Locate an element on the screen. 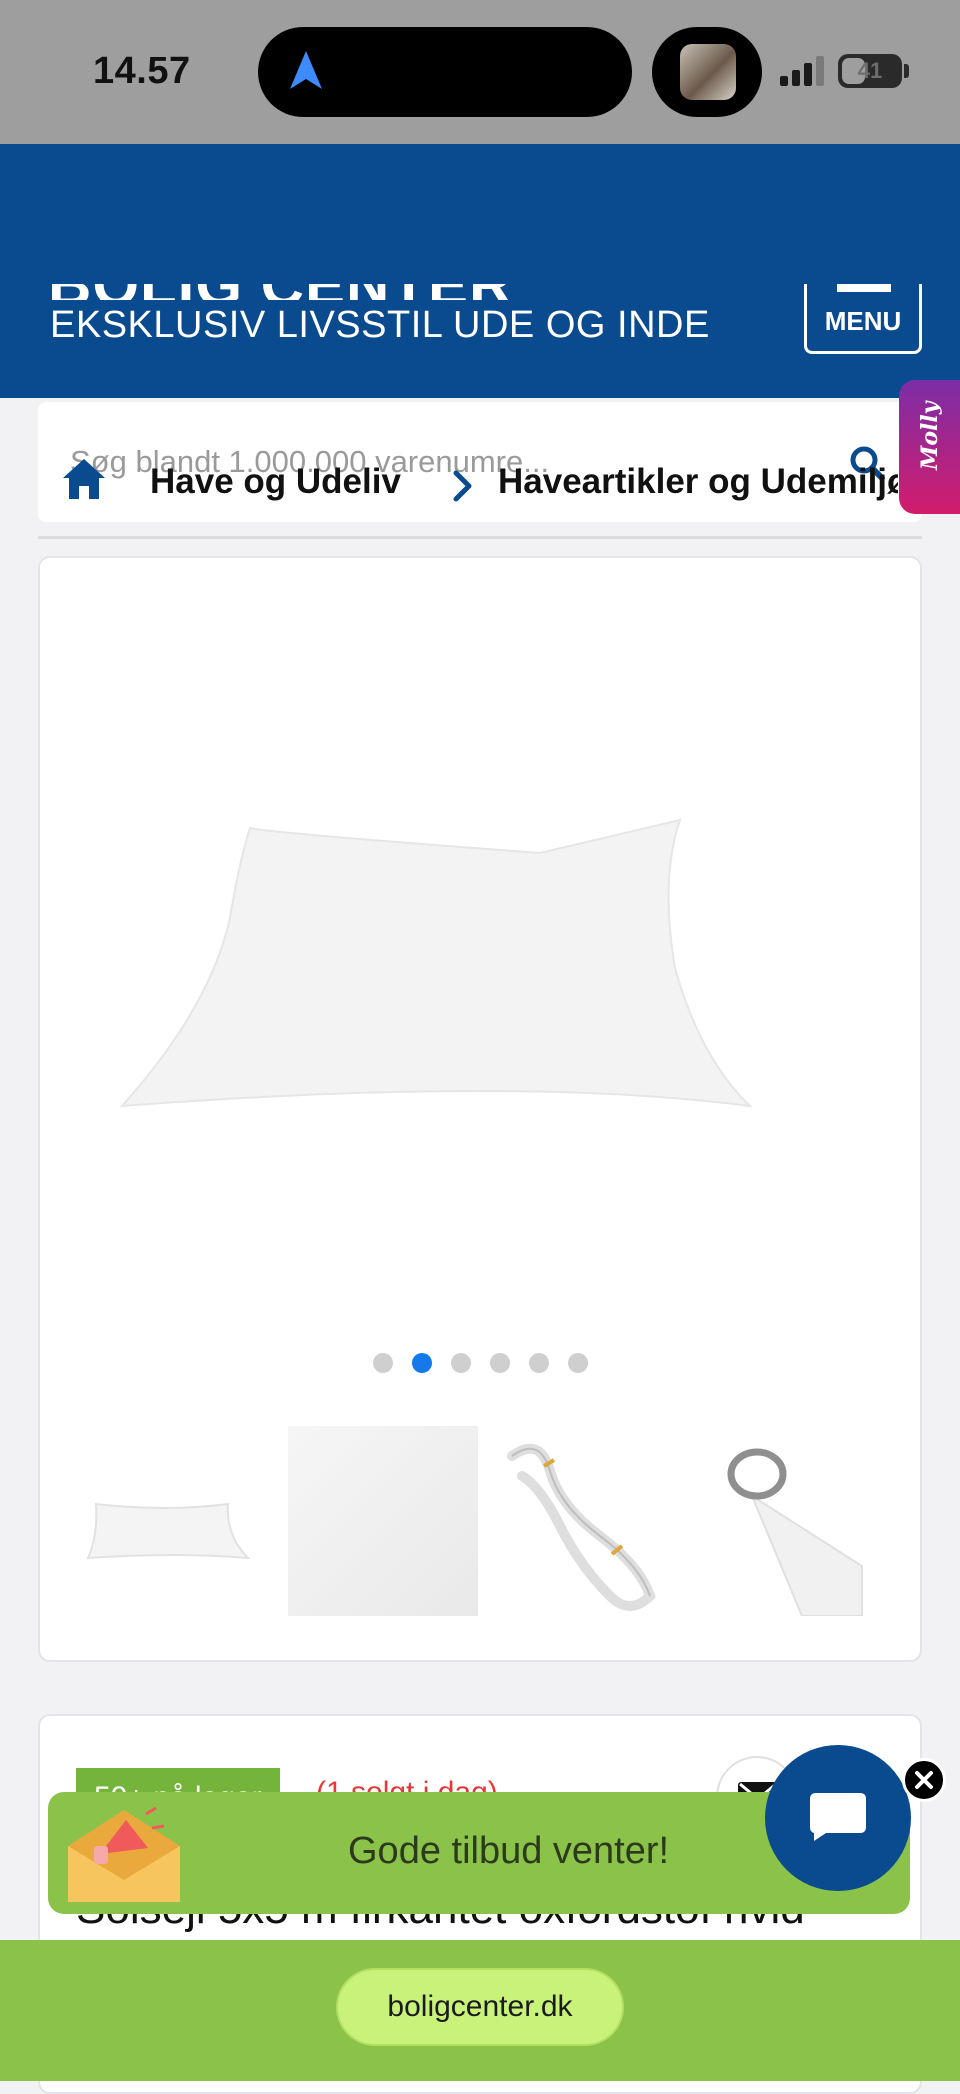  site-logo: BOLIG CENTER is located at coordinates (358, 292).